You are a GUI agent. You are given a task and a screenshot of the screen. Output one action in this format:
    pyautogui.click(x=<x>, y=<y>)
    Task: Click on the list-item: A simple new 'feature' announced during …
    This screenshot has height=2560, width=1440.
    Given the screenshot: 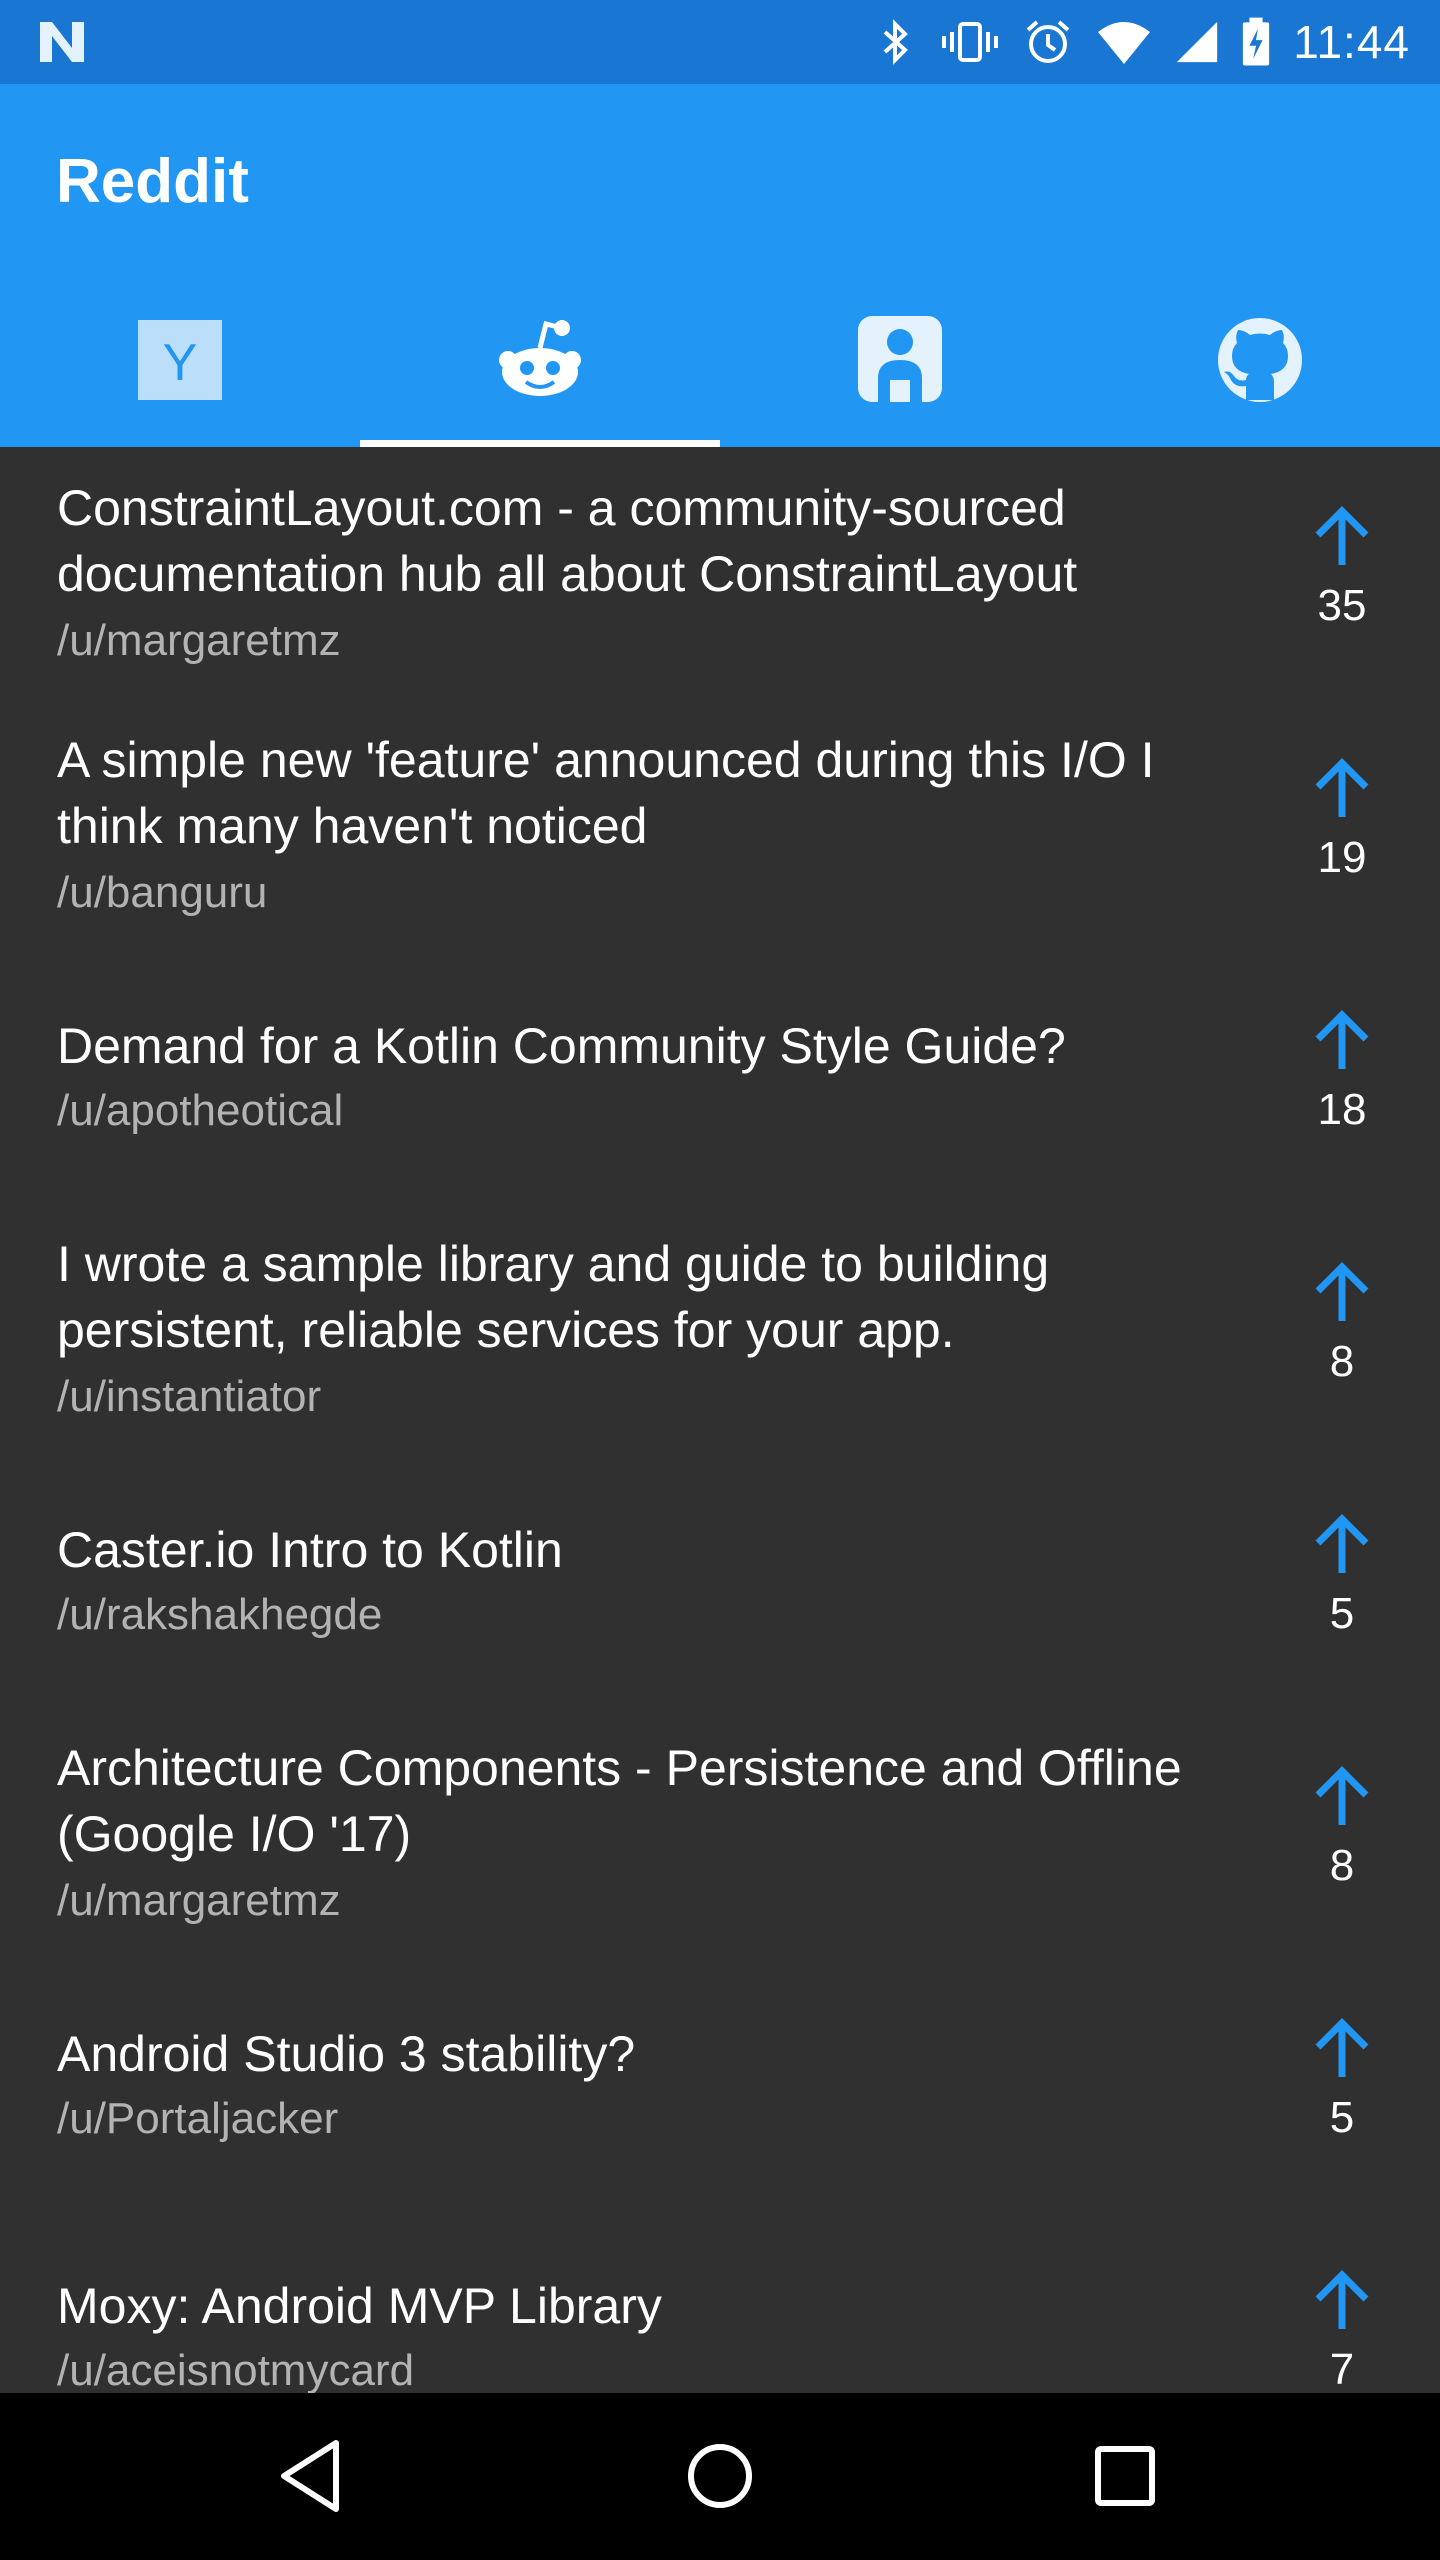 What is the action you would take?
    pyautogui.click(x=720, y=825)
    